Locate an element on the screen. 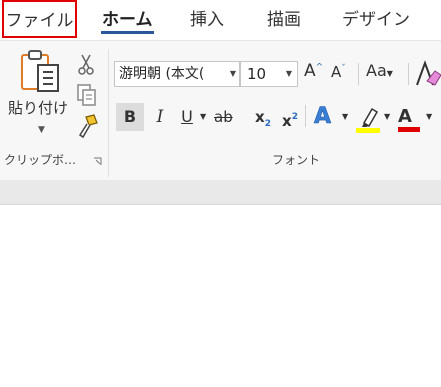  tab-home: ホーム is located at coordinates (127, 20).